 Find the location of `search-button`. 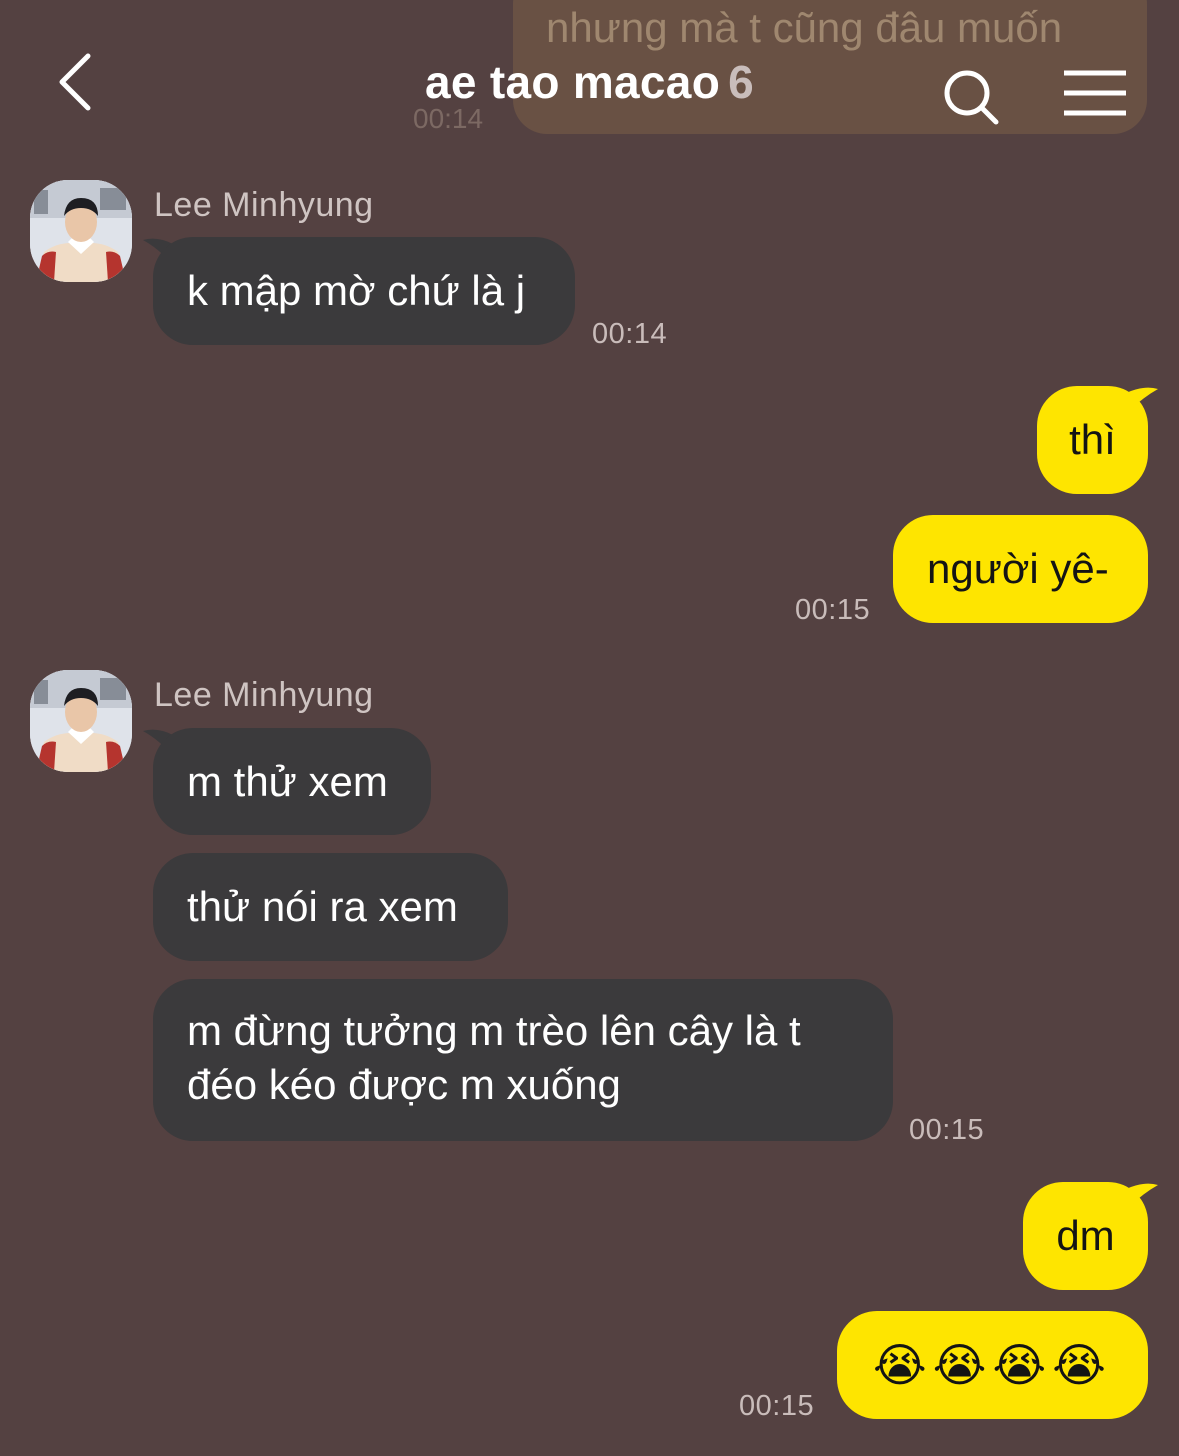

search-button is located at coordinates (972, 98).